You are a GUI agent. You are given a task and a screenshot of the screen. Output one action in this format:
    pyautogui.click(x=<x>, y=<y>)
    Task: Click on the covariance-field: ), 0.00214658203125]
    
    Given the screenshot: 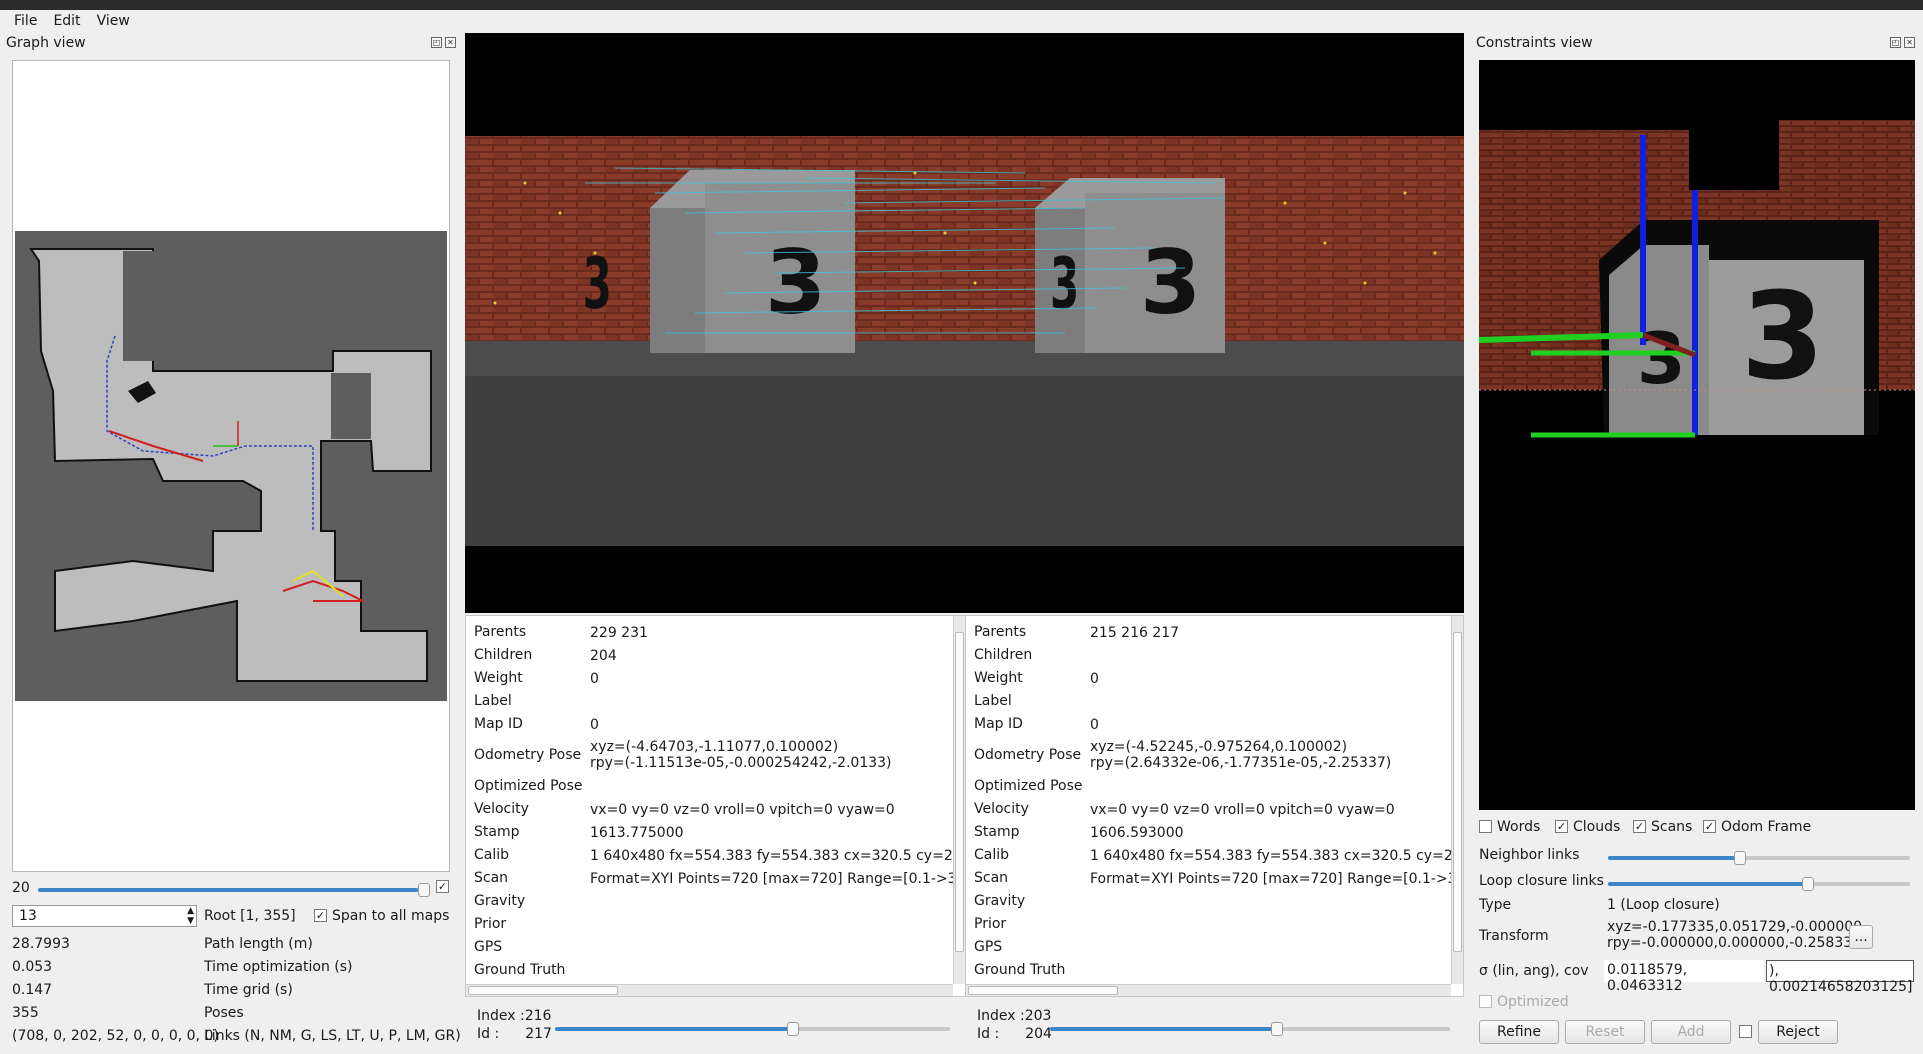 What is the action you would take?
    pyautogui.click(x=1840, y=977)
    